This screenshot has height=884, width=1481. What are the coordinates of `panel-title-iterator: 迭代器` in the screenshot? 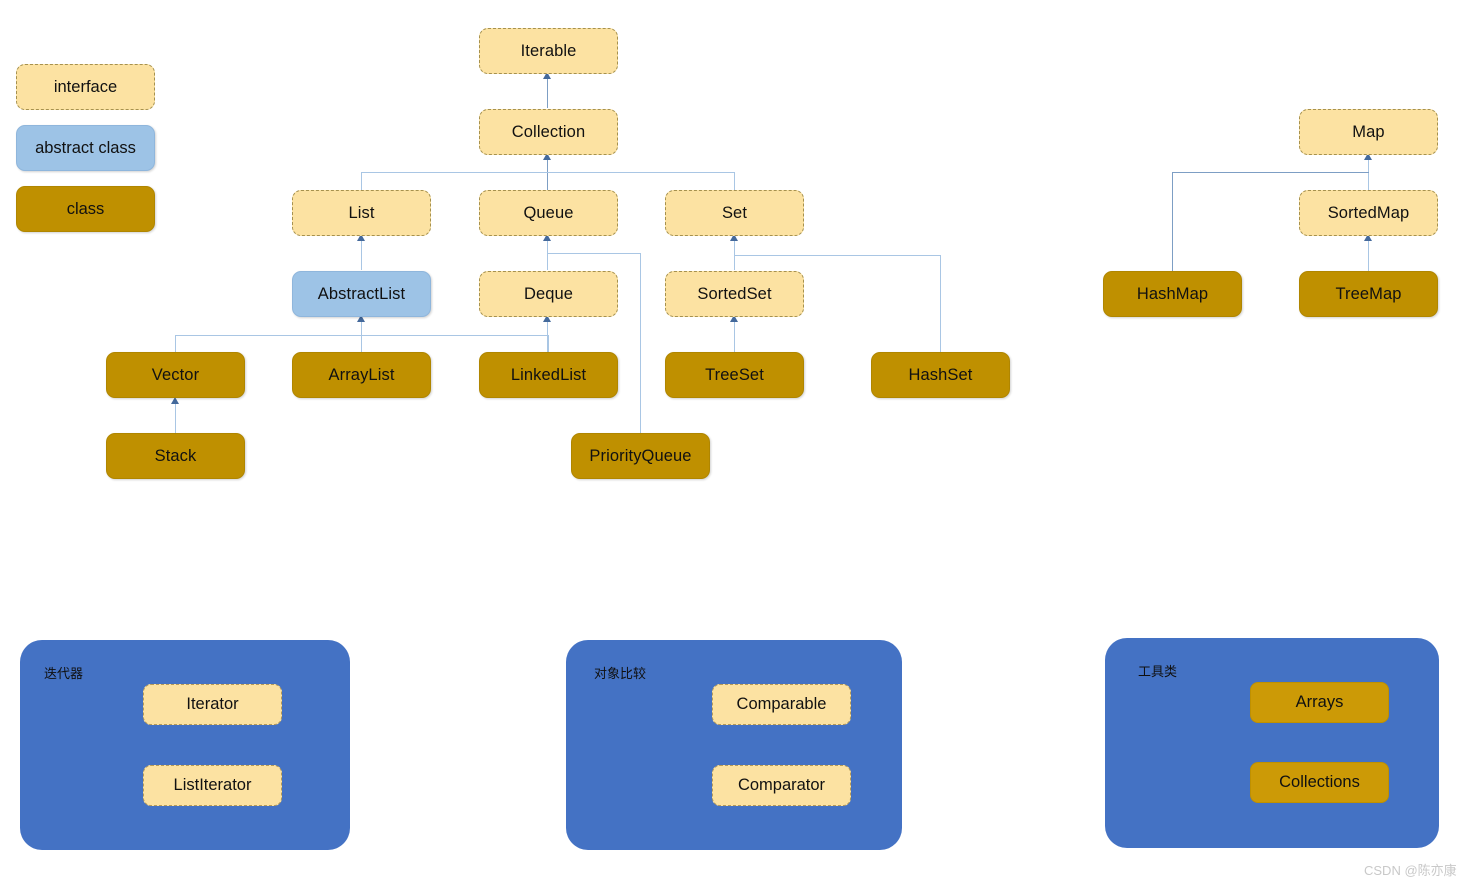 It's located at (64, 673).